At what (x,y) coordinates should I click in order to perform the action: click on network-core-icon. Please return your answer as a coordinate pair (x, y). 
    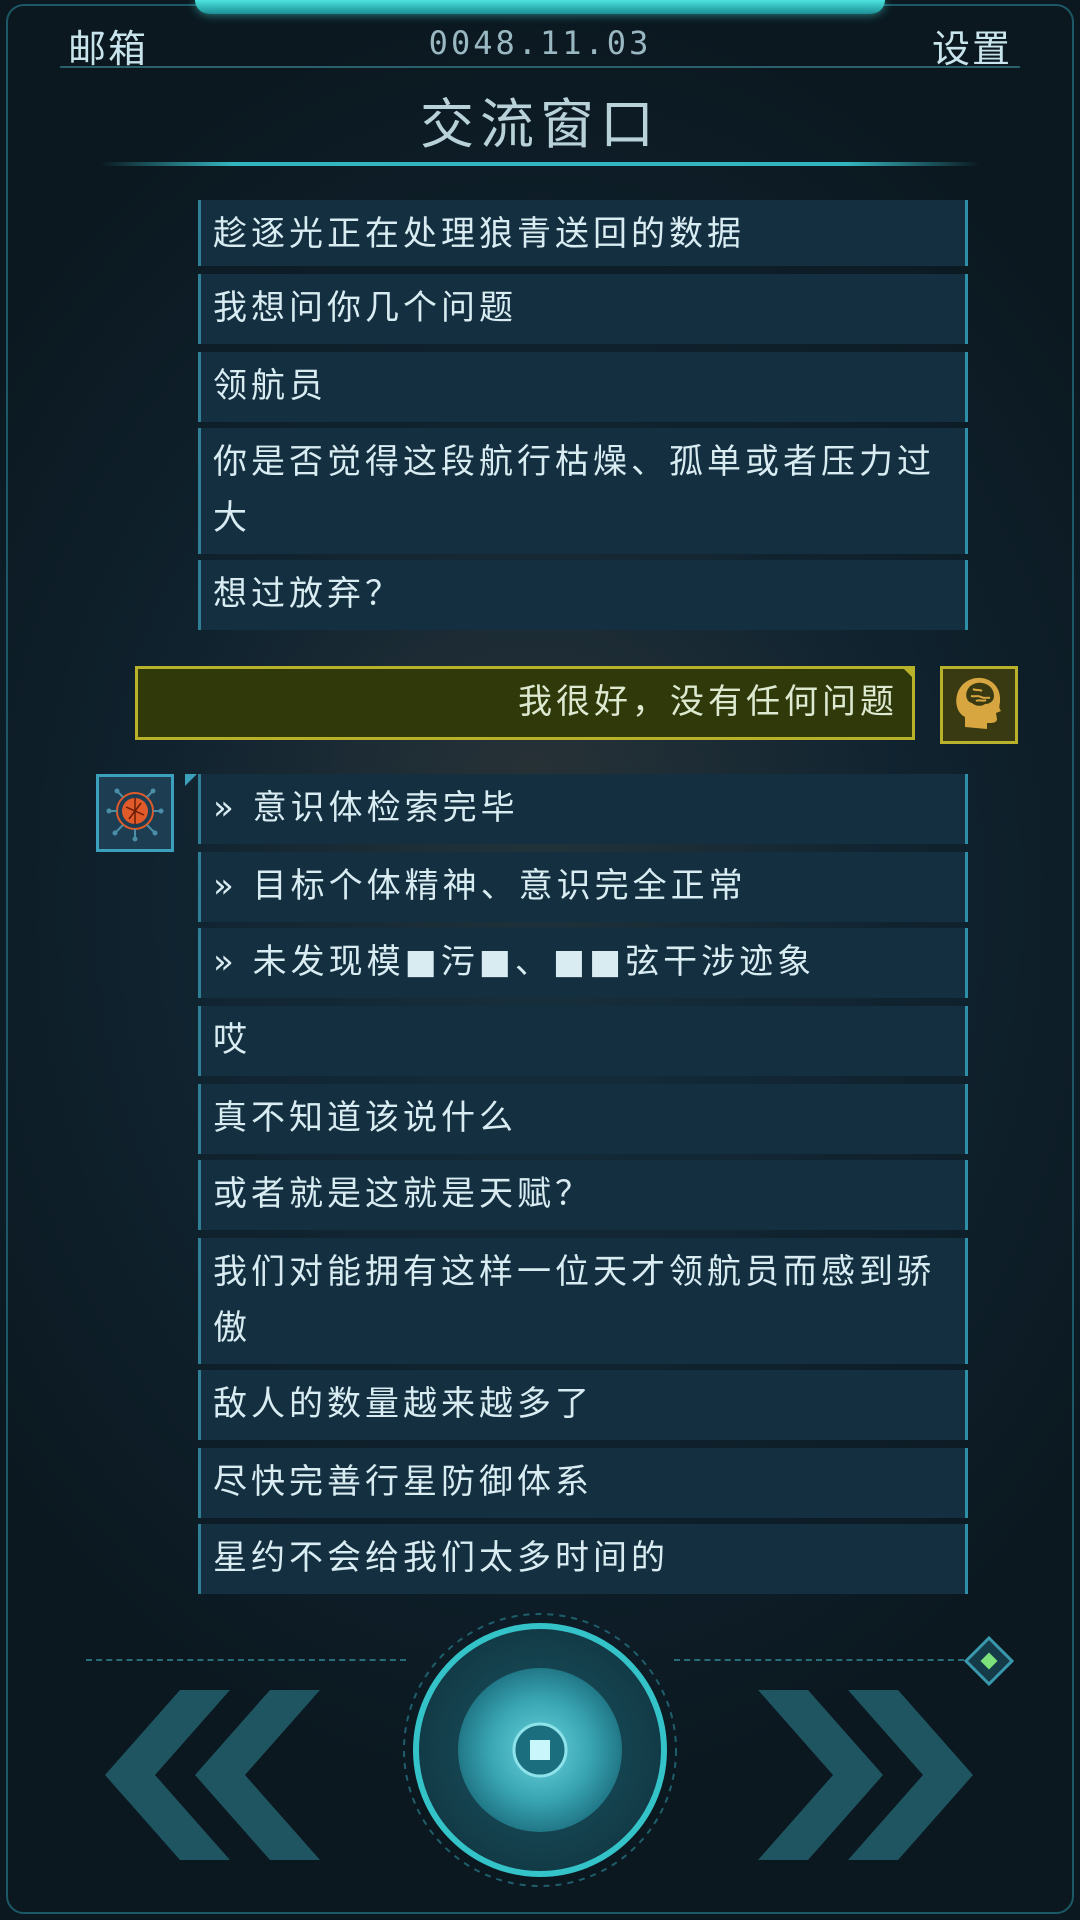
    Looking at the image, I should click on (135, 815).